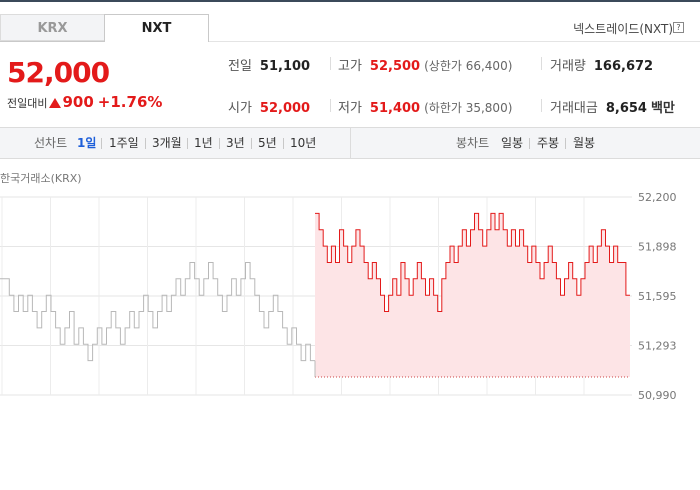 This screenshot has width=700, height=490. I want to click on top-border, so click(350, 1).